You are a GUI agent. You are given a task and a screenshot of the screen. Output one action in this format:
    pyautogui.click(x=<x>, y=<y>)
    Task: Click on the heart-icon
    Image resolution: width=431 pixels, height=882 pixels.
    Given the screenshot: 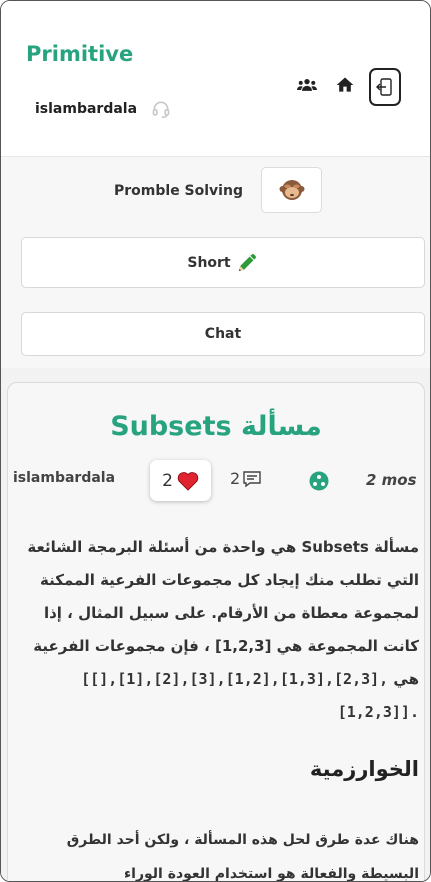 What is the action you would take?
    pyautogui.click(x=188, y=481)
    